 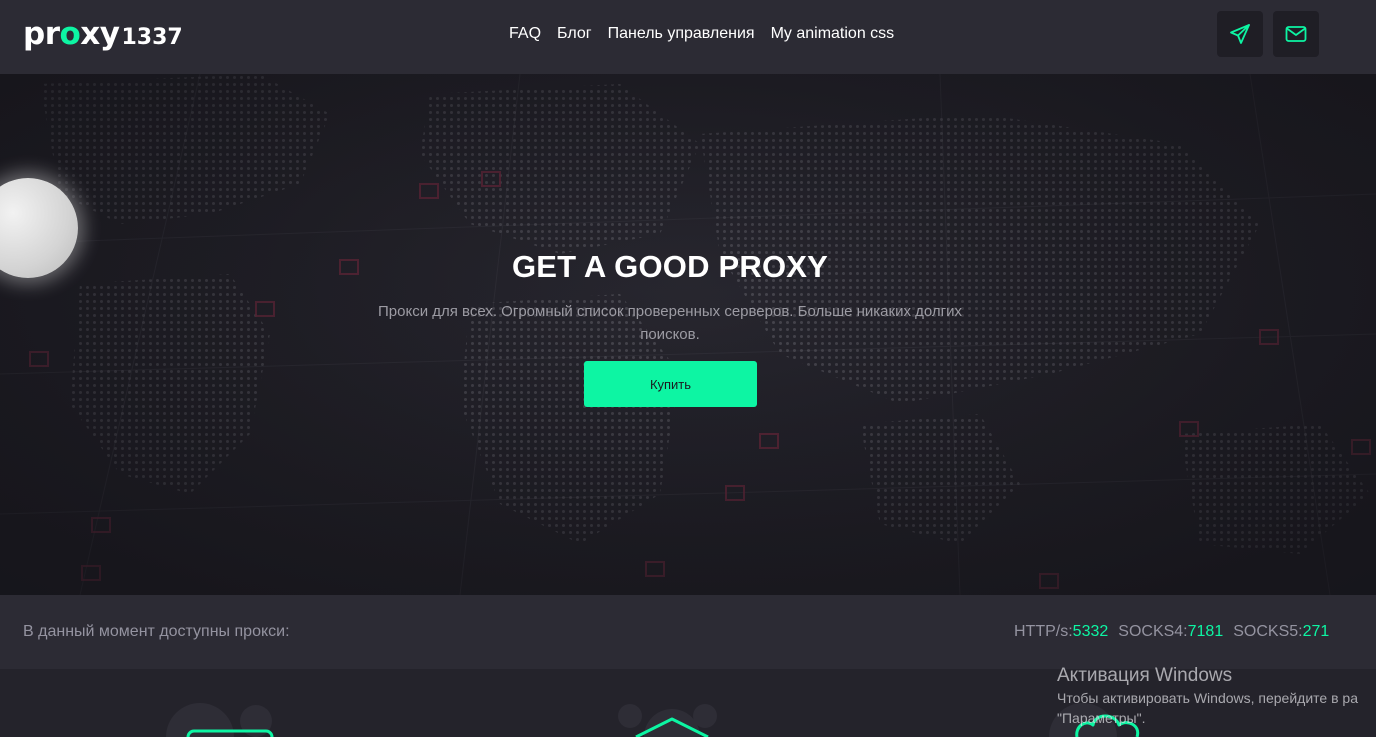 I want to click on feature-shield-icon, so click(x=667, y=720).